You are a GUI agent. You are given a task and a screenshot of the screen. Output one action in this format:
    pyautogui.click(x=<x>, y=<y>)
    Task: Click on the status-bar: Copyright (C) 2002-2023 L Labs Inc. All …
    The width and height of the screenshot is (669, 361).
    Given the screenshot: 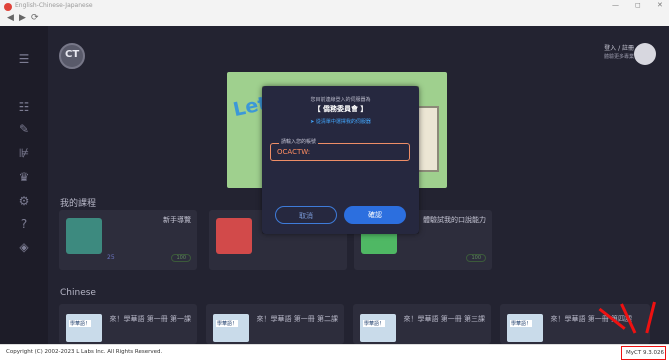 What is the action you would take?
    pyautogui.click(x=334, y=352)
    